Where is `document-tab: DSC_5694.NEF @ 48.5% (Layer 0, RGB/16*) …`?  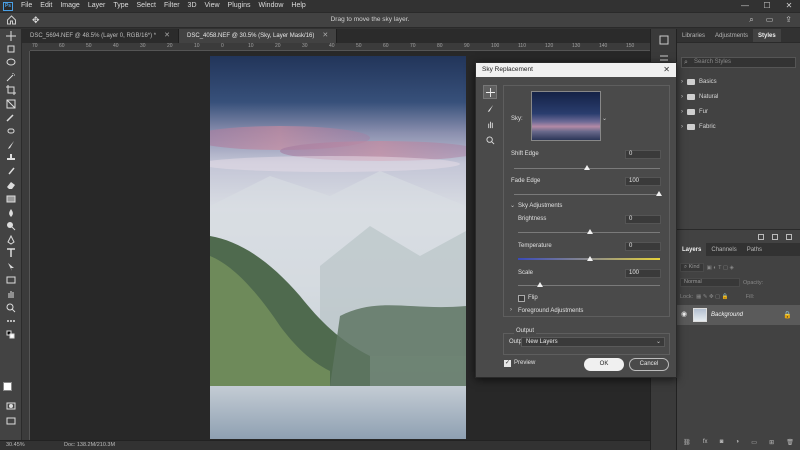 document-tab: DSC_5694.NEF @ 48.5% (Layer 0, RGB/16*) … is located at coordinates (101, 36).